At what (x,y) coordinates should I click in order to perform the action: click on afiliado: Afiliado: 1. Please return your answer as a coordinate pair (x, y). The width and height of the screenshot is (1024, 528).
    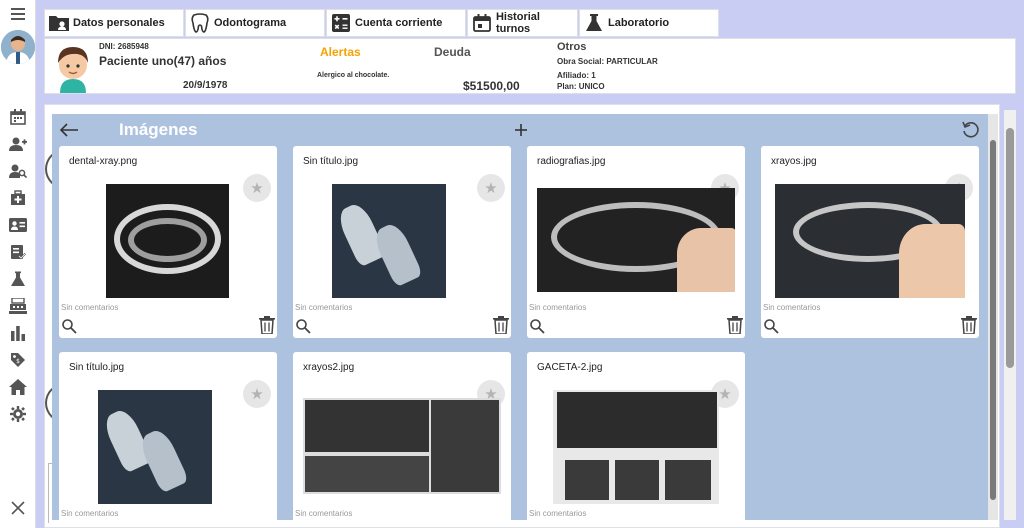
    Looking at the image, I should click on (576, 75).